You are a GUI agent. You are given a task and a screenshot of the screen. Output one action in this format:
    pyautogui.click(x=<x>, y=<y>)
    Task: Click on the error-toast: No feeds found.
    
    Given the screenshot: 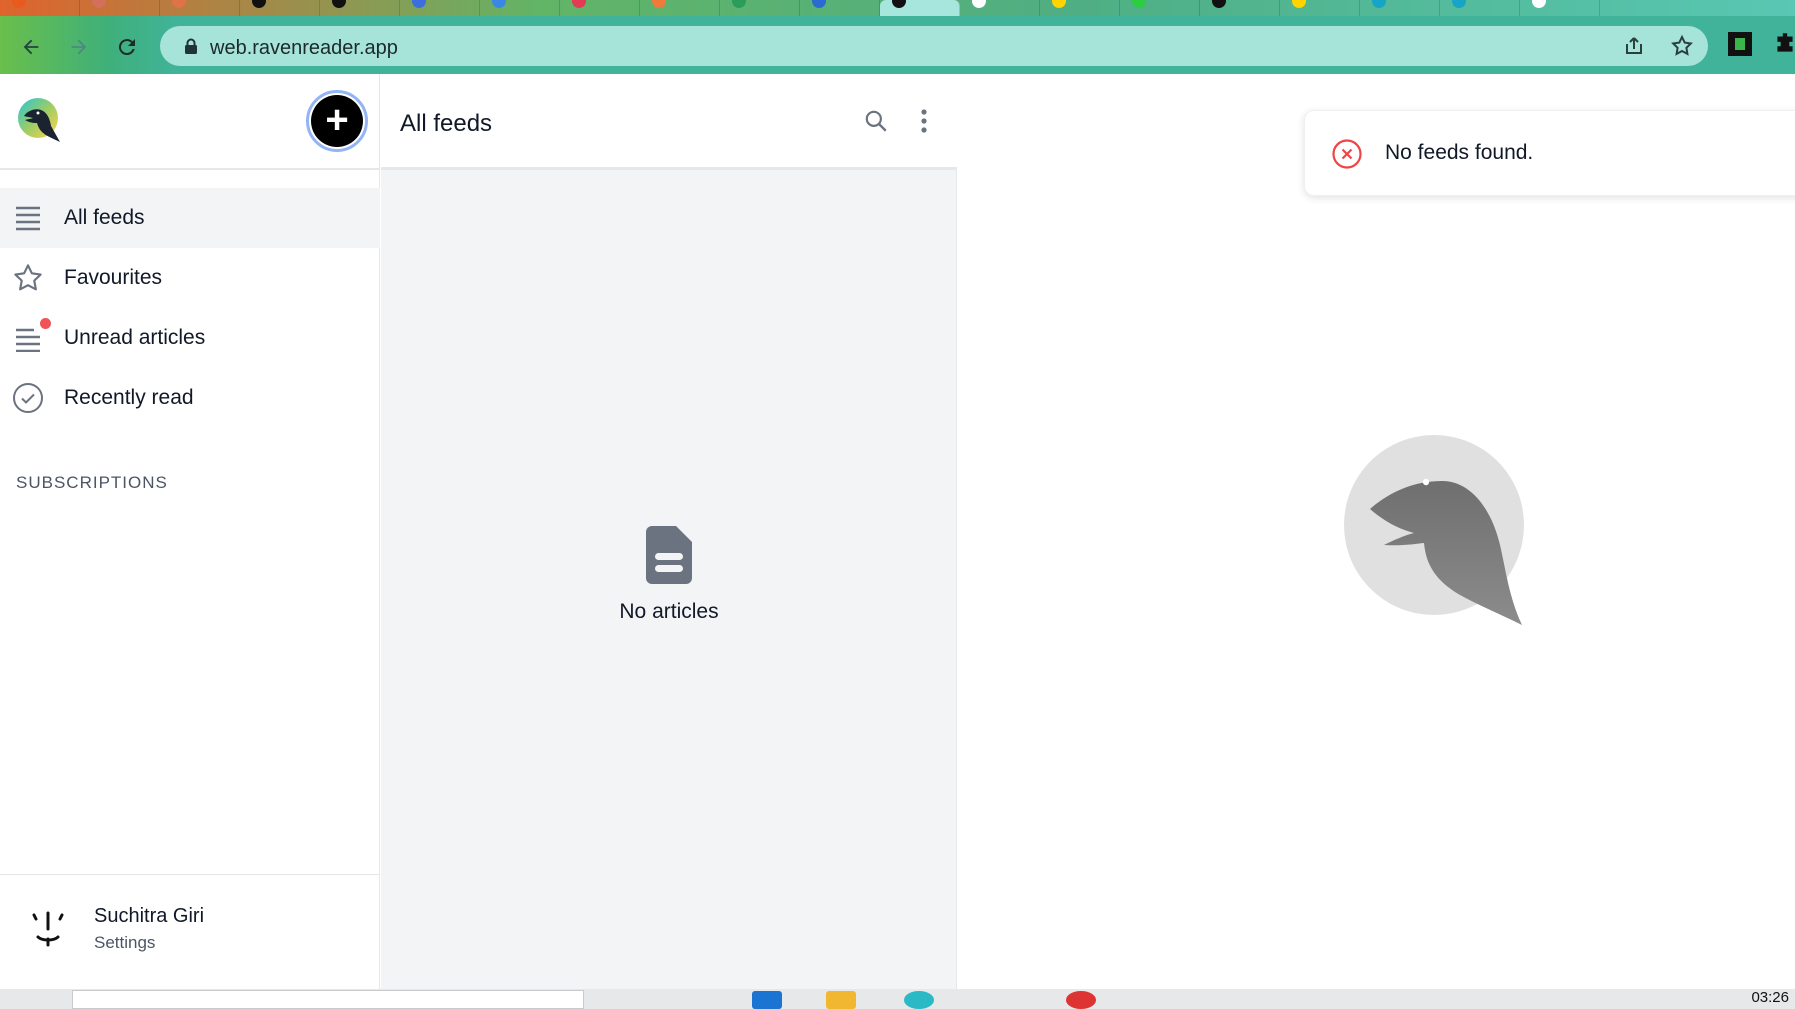 What is the action you would take?
    pyautogui.click(x=1549, y=153)
    